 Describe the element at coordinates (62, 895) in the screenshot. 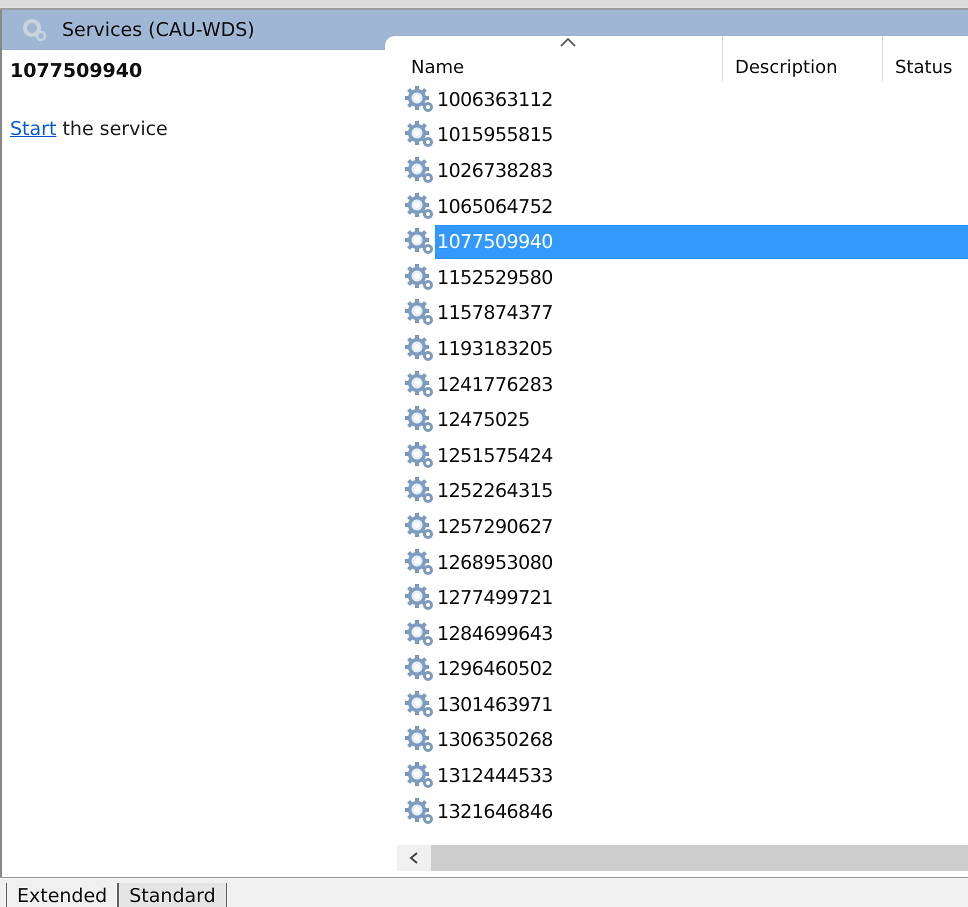

I see `view-tab: Extended` at that location.